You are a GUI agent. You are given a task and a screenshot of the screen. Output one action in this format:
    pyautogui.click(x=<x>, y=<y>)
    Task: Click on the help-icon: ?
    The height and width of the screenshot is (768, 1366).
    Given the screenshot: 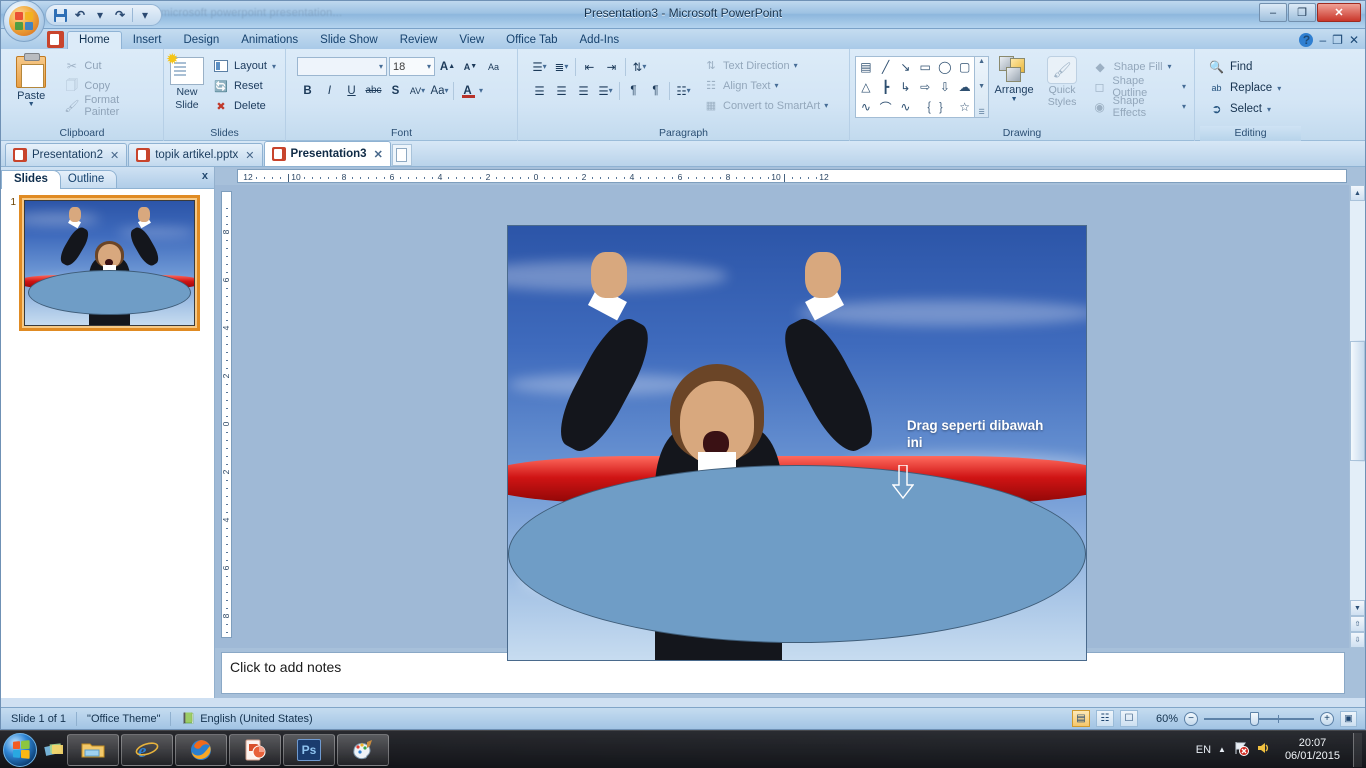 What is the action you would take?
    pyautogui.click(x=1306, y=40)
    